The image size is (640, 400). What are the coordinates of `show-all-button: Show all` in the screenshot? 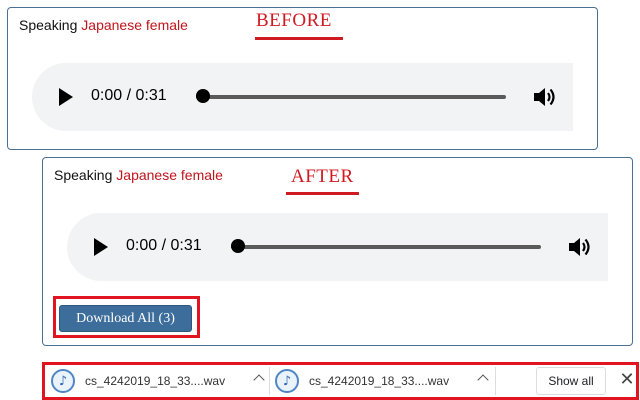 It's located at (571, 381).